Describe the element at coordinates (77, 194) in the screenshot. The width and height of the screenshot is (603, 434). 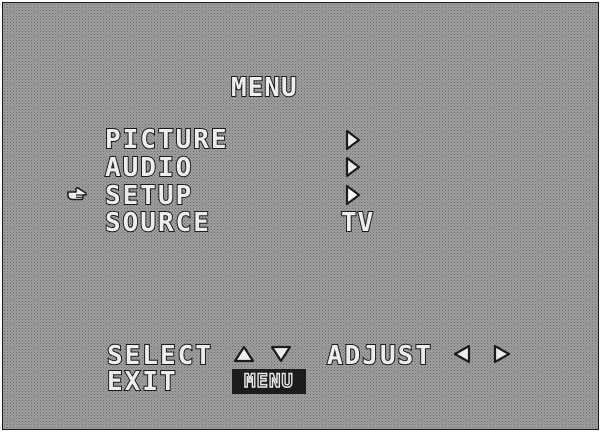
I see `pointing-hand-icon` at that location.